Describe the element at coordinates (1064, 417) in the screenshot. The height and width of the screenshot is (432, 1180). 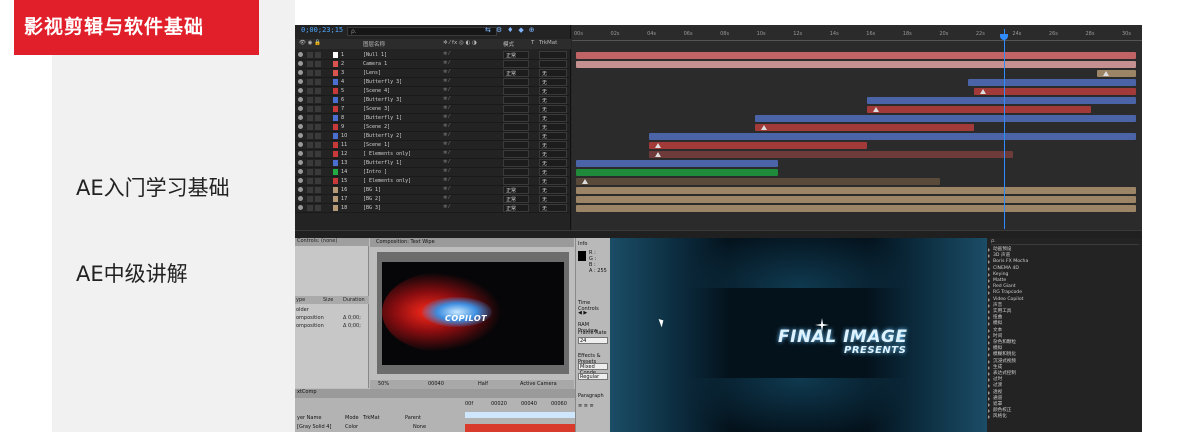
I see `effect-category: 风格化` at that location.